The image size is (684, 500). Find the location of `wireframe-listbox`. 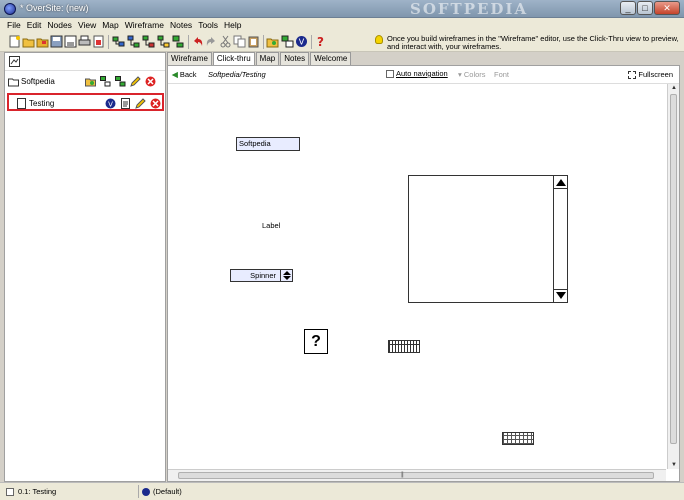

wireframe-listbox is located at coordinates (488, 239).